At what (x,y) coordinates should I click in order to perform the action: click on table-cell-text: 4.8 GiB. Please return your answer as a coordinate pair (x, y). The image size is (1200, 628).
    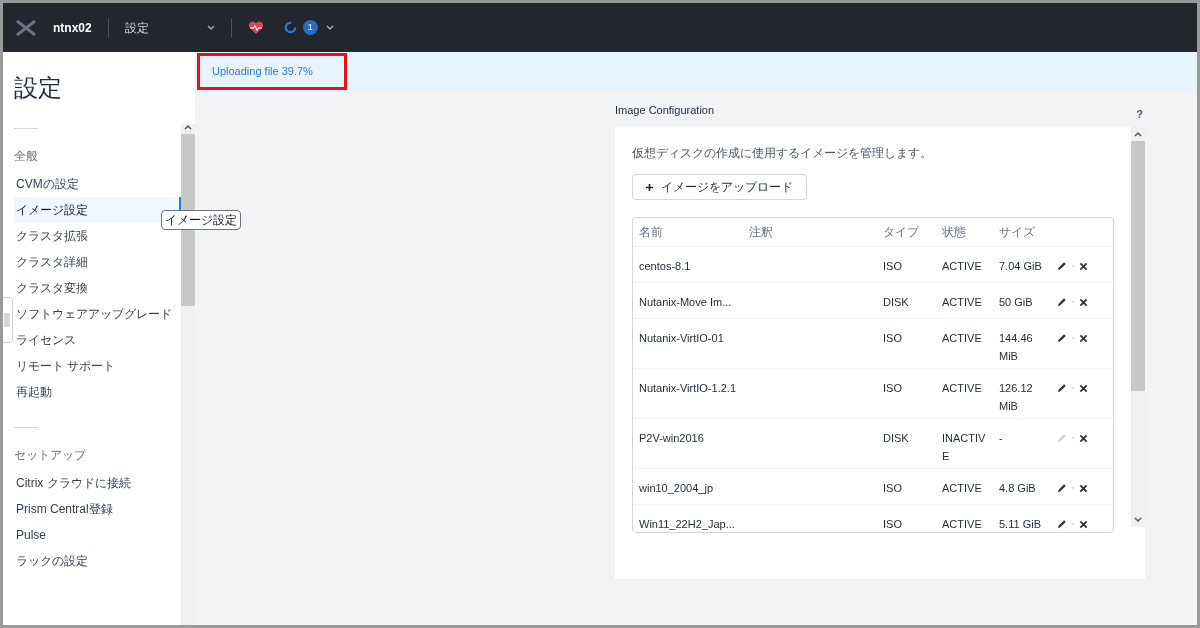
    Looking at the image, I should click on (1018, 488).